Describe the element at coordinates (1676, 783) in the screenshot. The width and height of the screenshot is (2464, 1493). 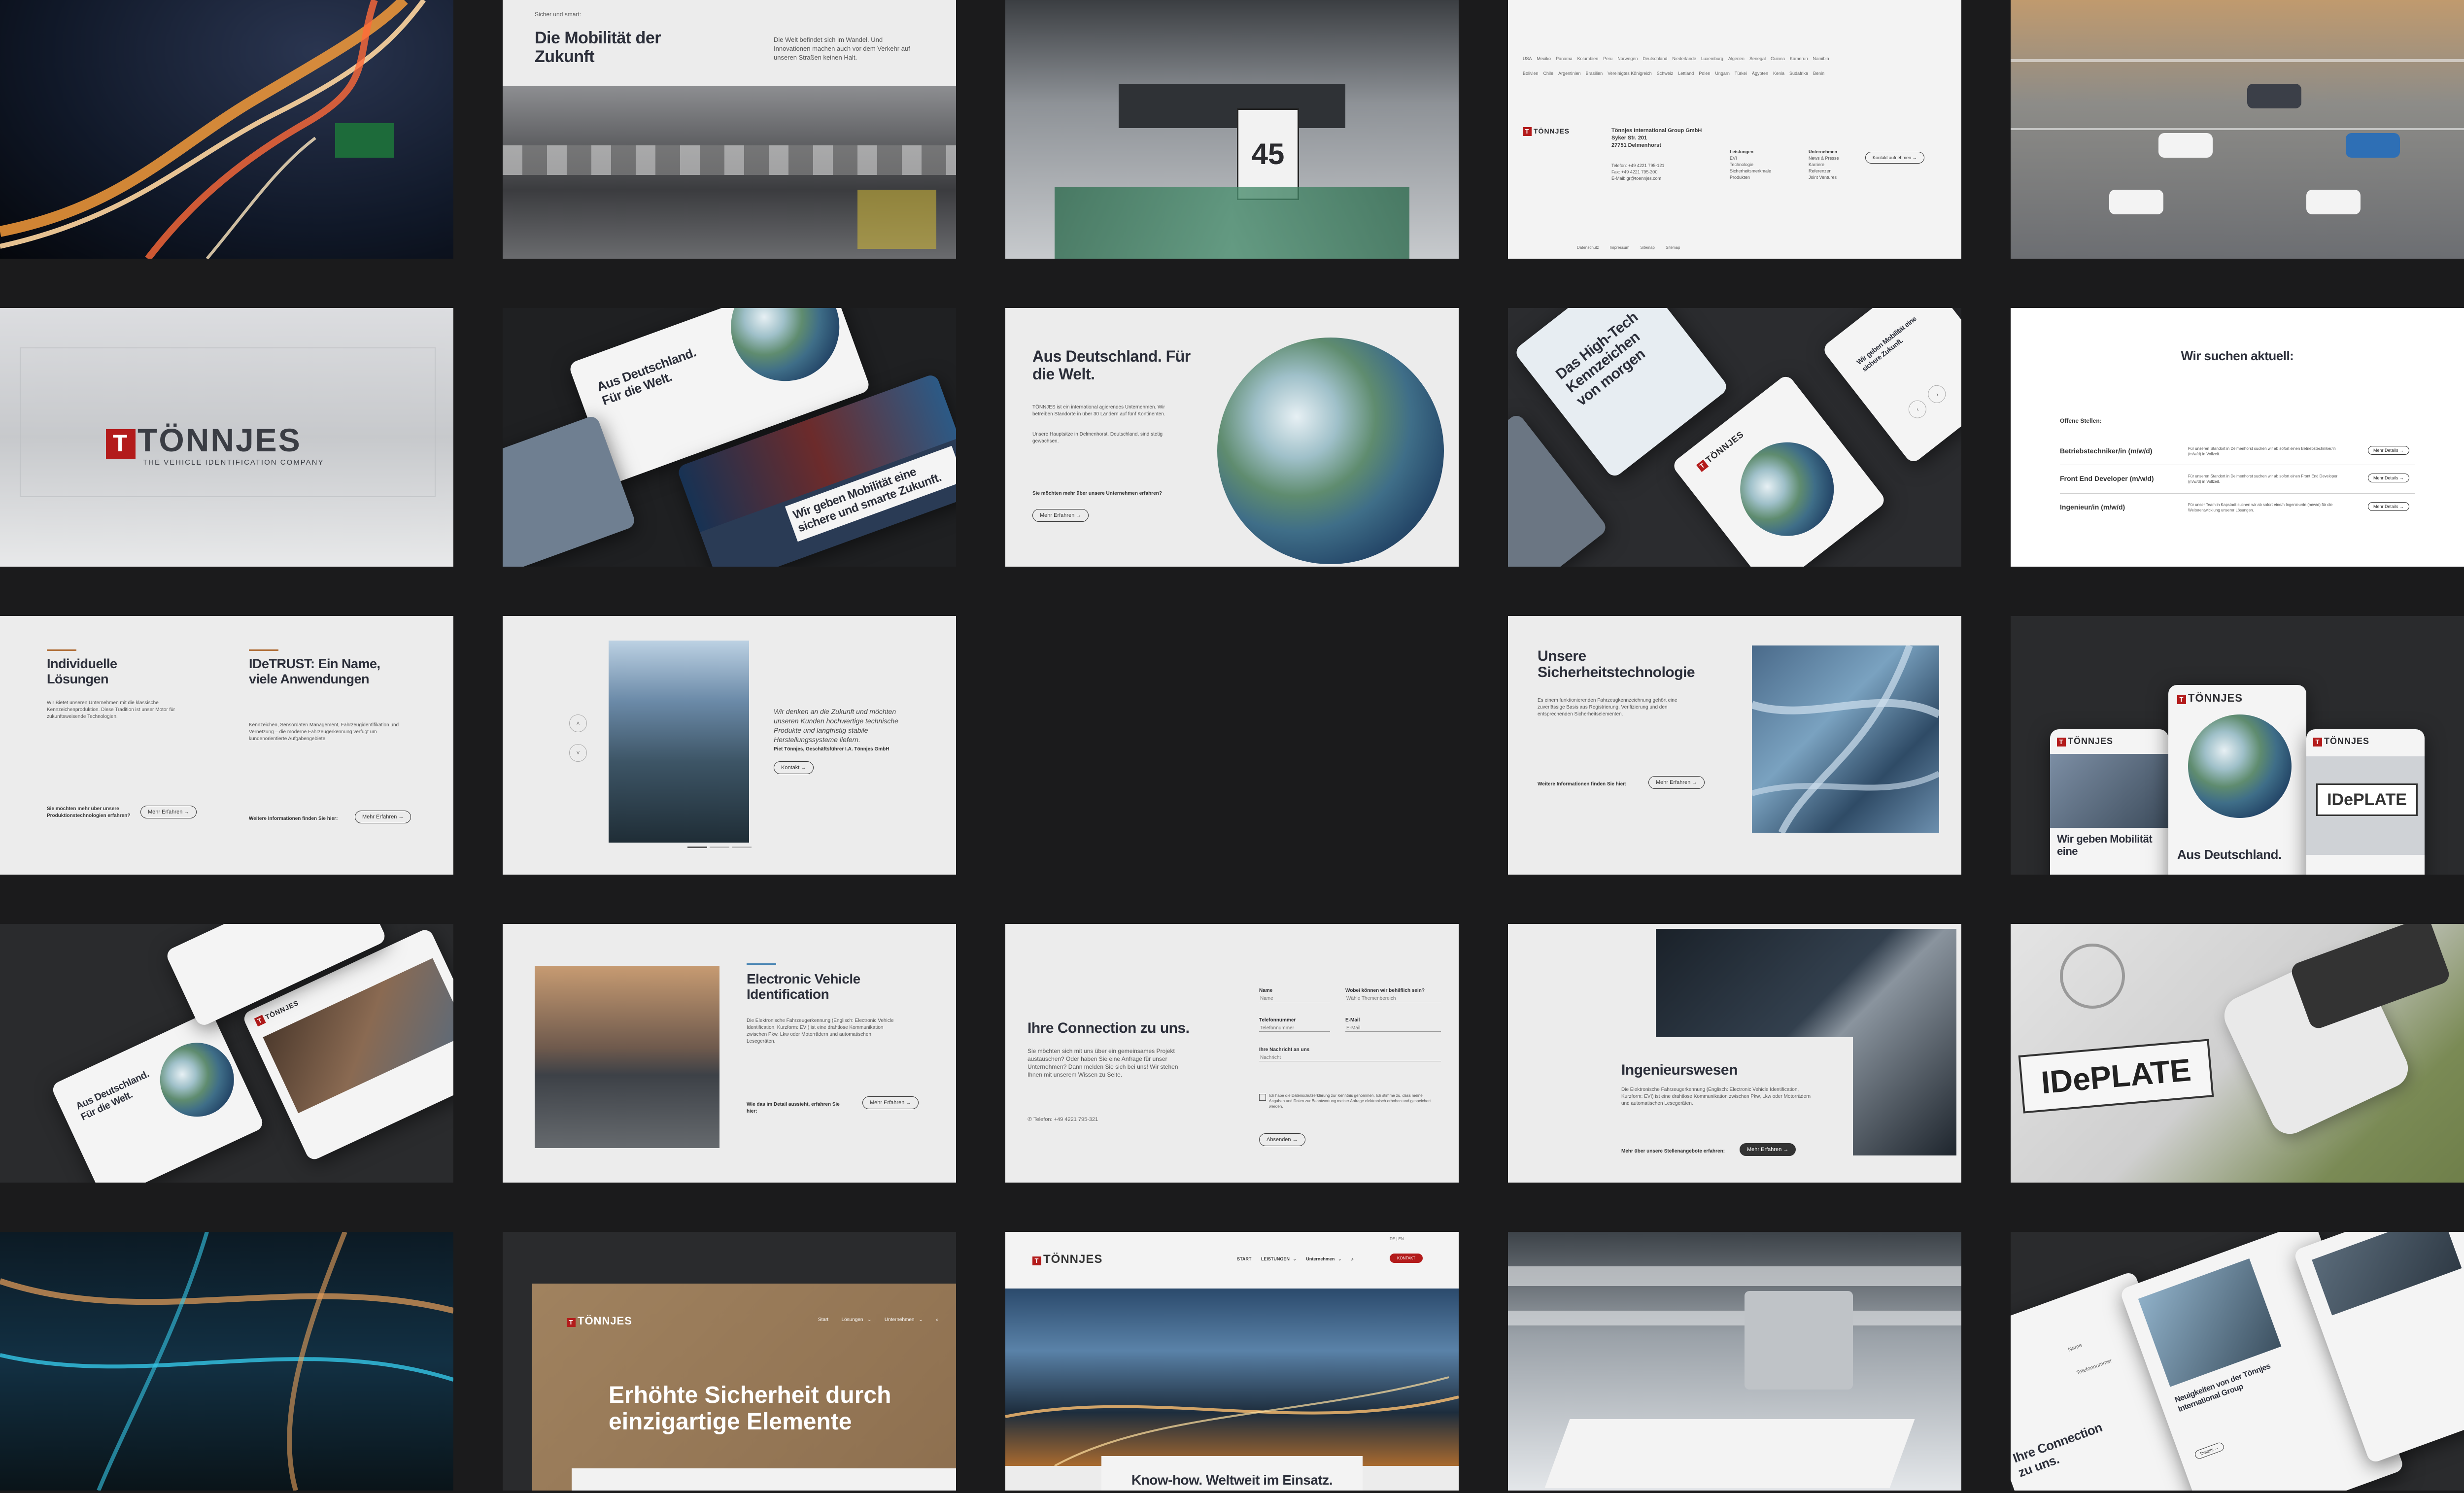
I see `security-more-button: Mehr Erfahren →` at that location.